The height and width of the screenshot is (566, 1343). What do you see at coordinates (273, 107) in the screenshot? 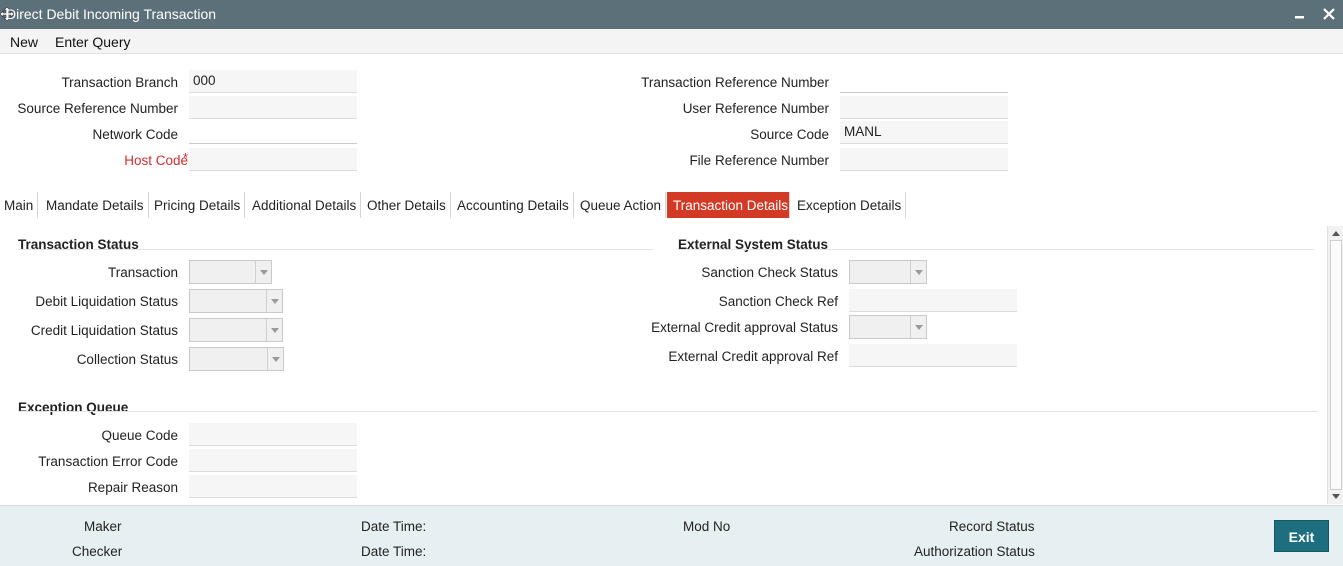
I see `source-reference-number-field` at bounding box center [273, 107].